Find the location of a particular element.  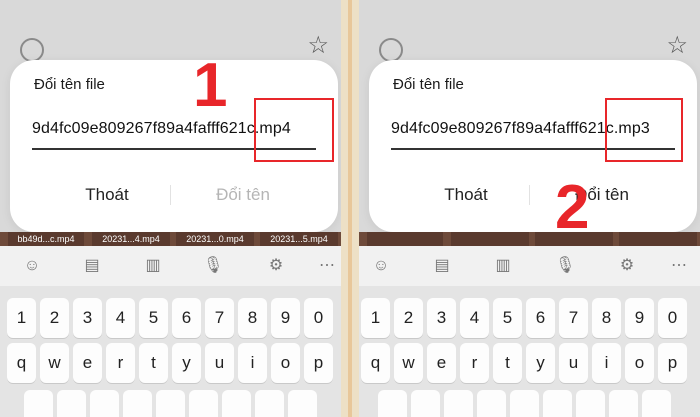

step-number: 1 is located at coordinates (210, 85).